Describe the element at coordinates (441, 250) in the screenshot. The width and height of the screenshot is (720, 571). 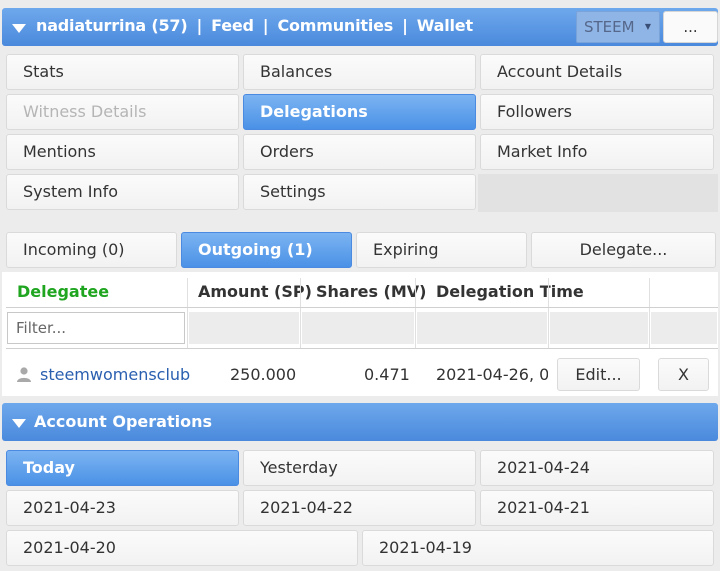
I see `tab-expiring: Expiring` at that location.